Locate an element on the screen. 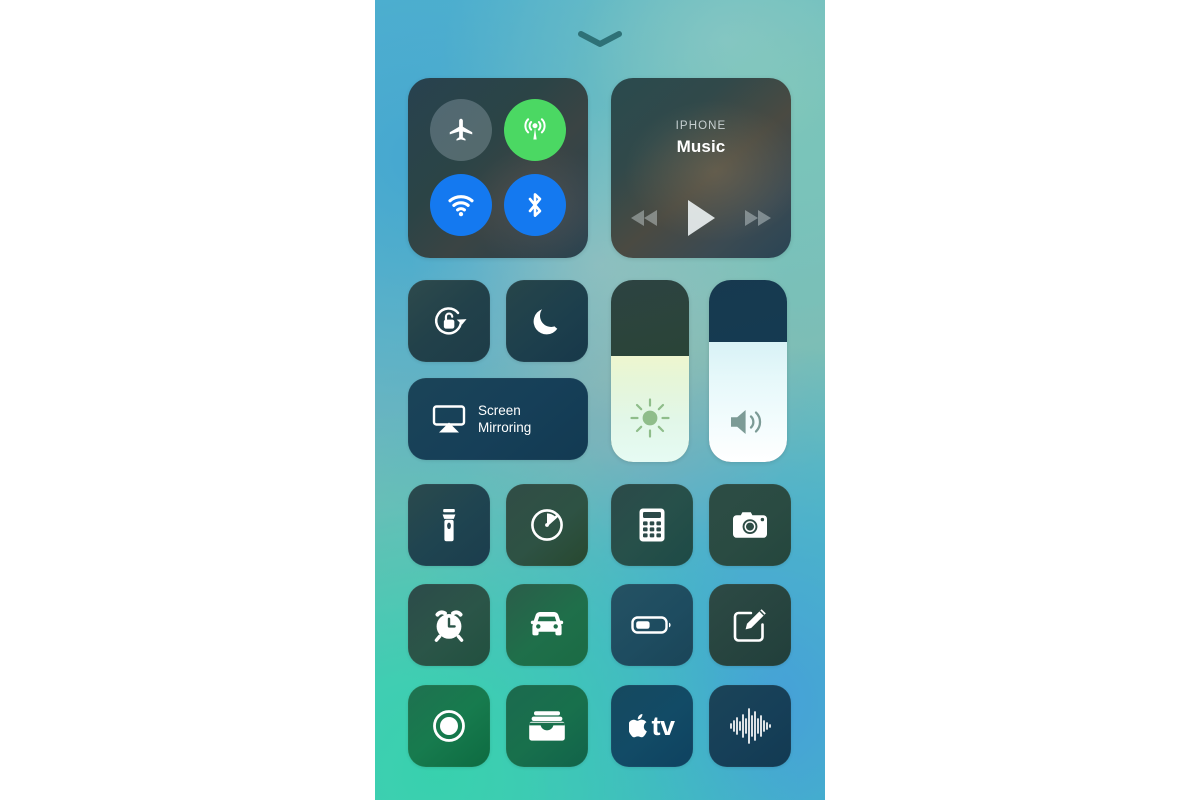  rewind-icon is located at coordinates (644, 218).